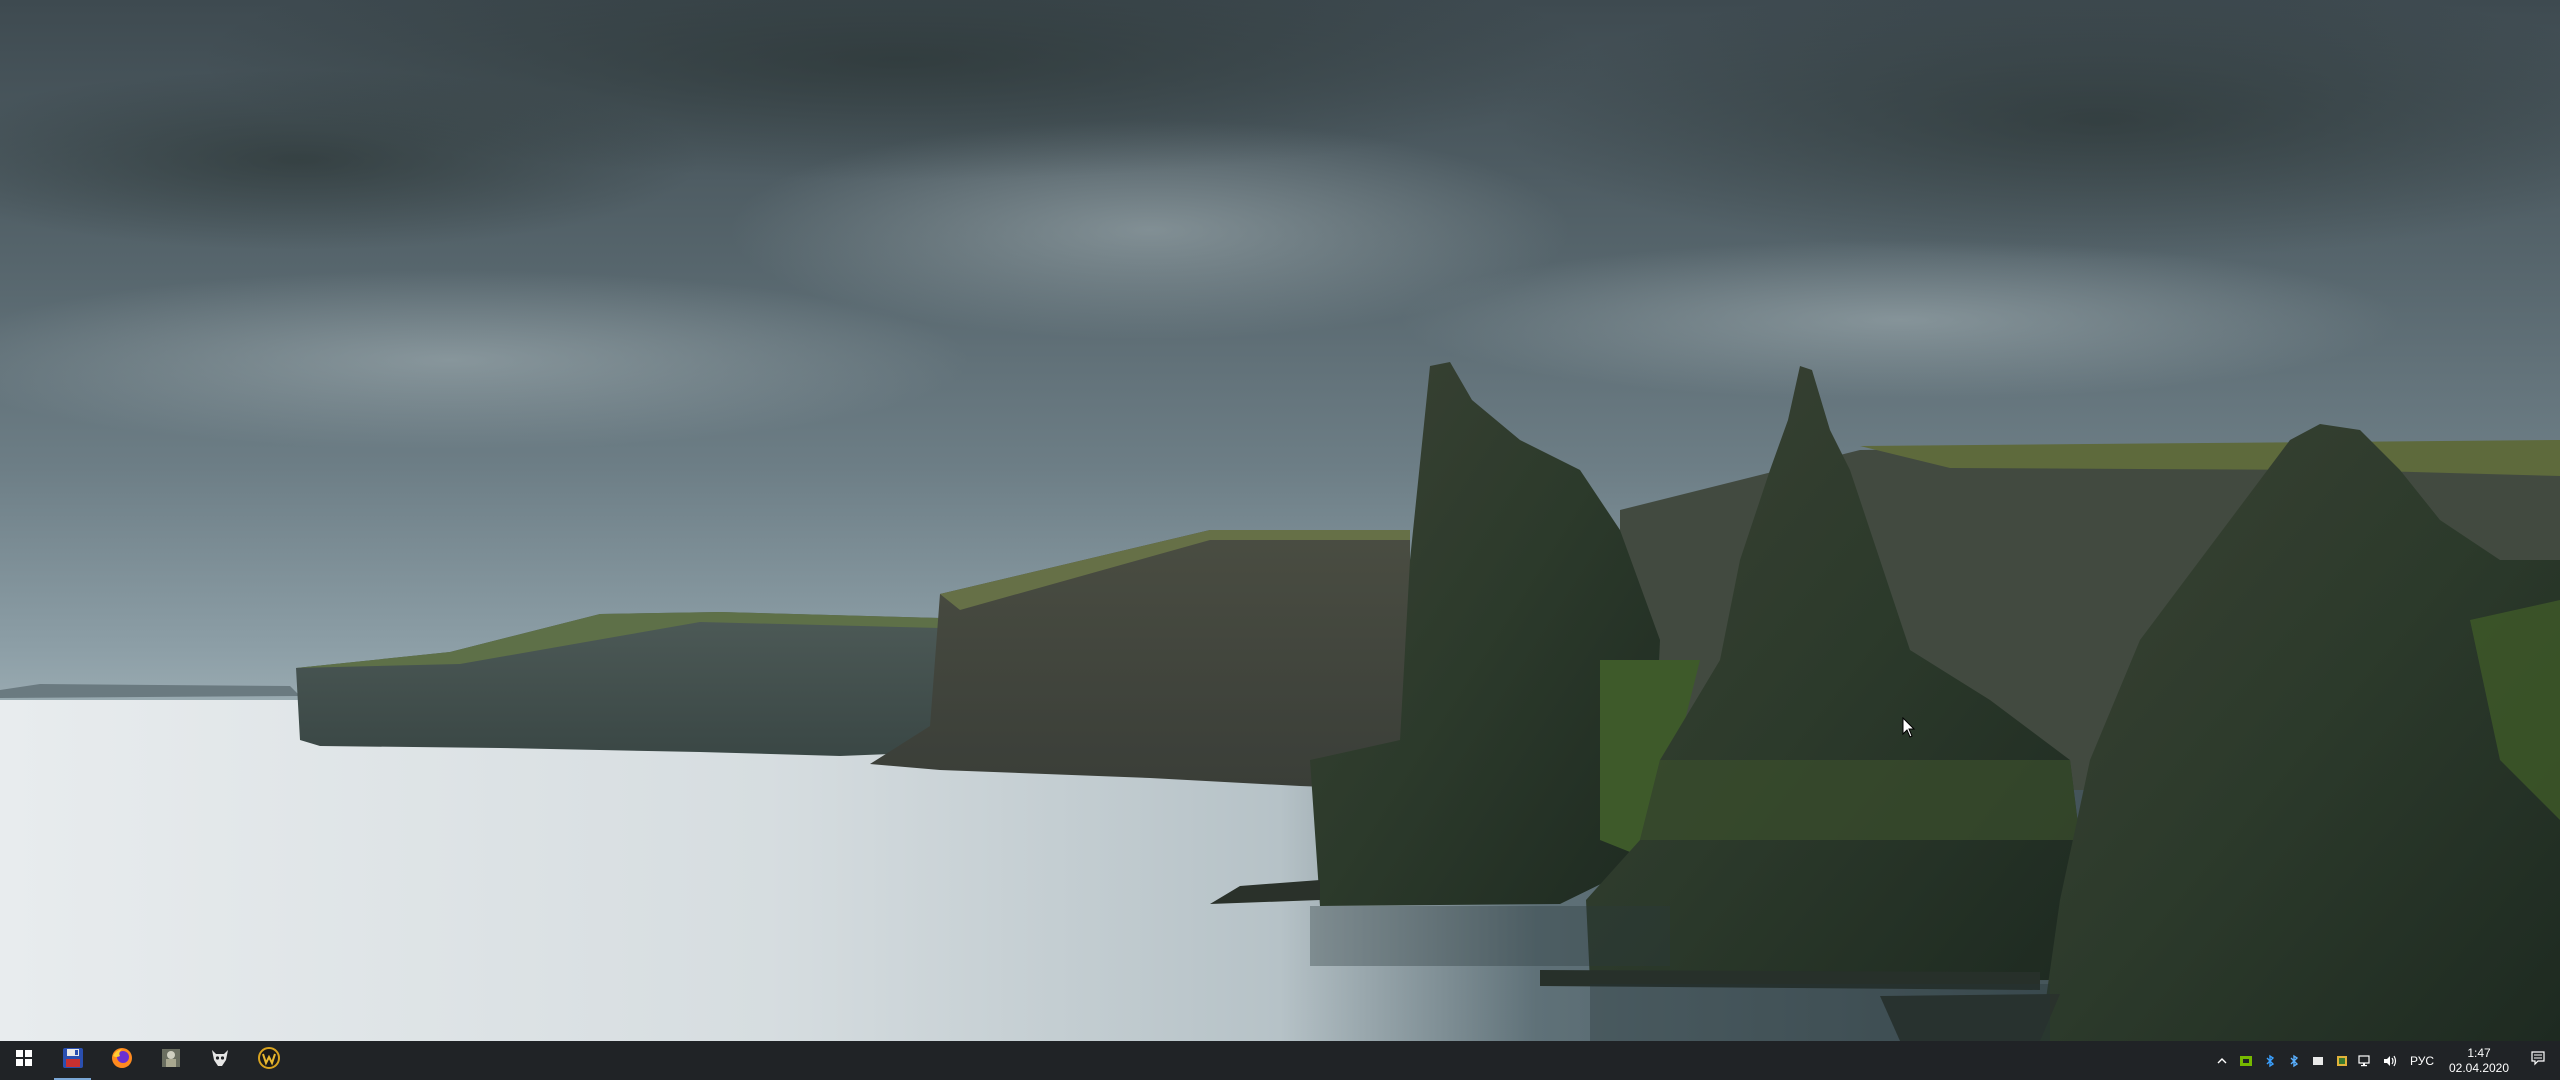 The image size is (2560, 1080). Describe the element at coordinates (2294, 1060) in the screenshot. I see `bluetooth-alt-tray-icon` at that location.